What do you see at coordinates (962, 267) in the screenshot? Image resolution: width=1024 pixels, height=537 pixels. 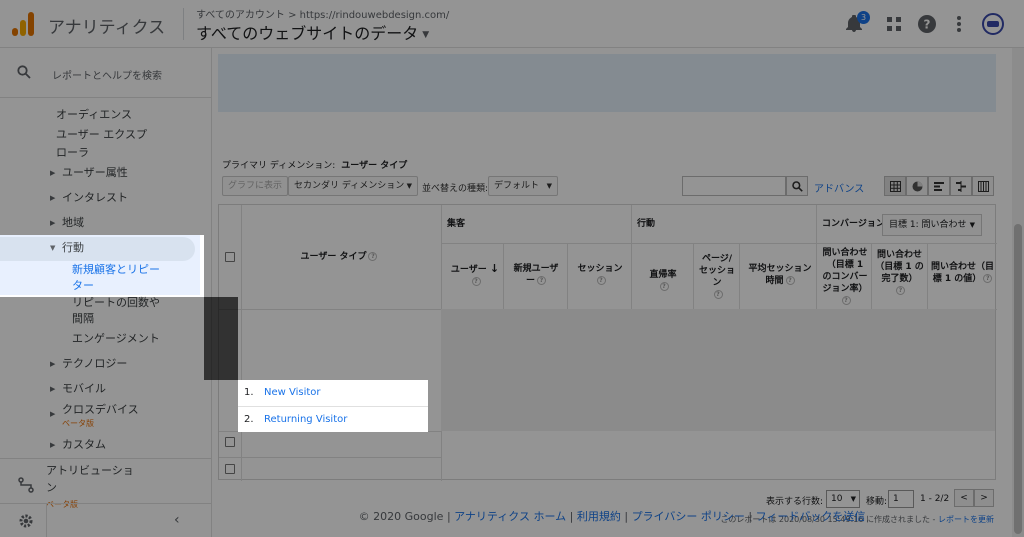 I see `col-goal-value-label: 問い合わせ（目` at bounding box center [962, 267].